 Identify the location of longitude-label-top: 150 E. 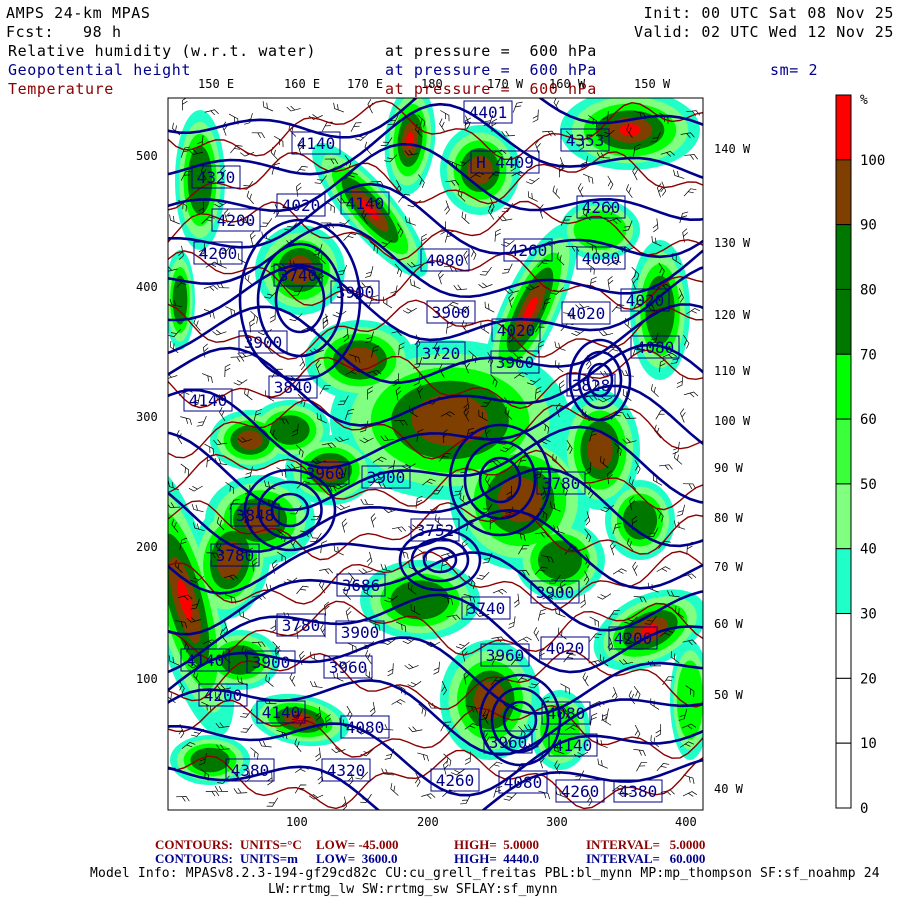
(216, 84).